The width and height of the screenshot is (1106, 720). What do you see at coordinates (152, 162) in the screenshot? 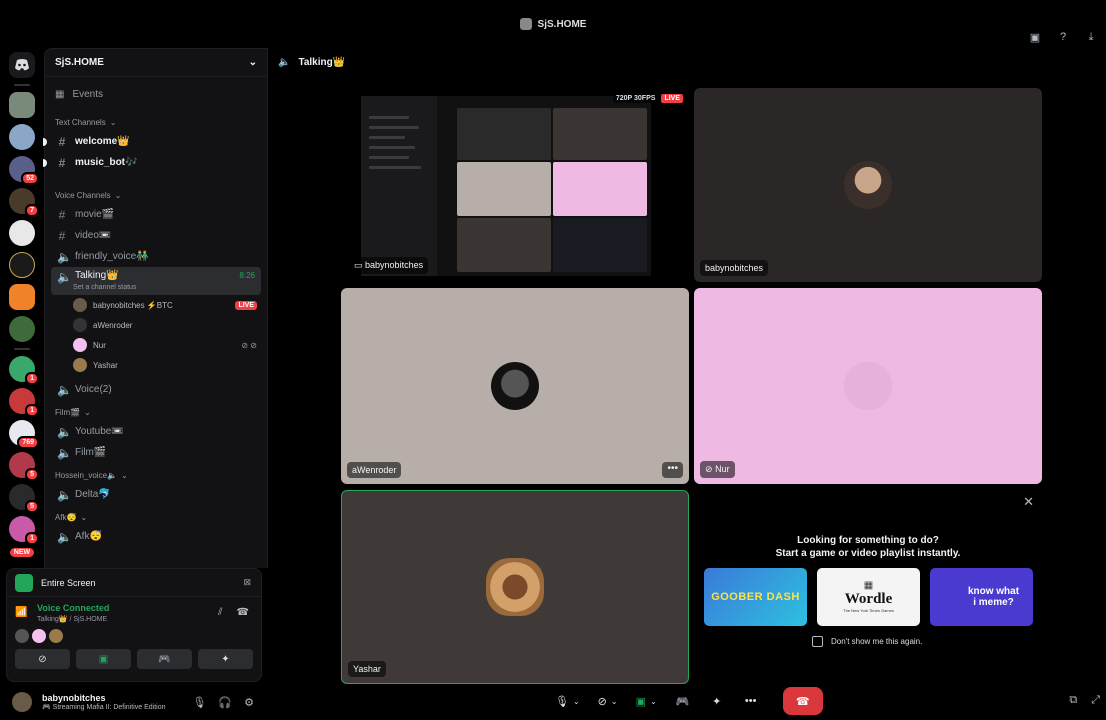
I see `channel-music-bot: # music_bot🎶` at bounding box center [152, 162].